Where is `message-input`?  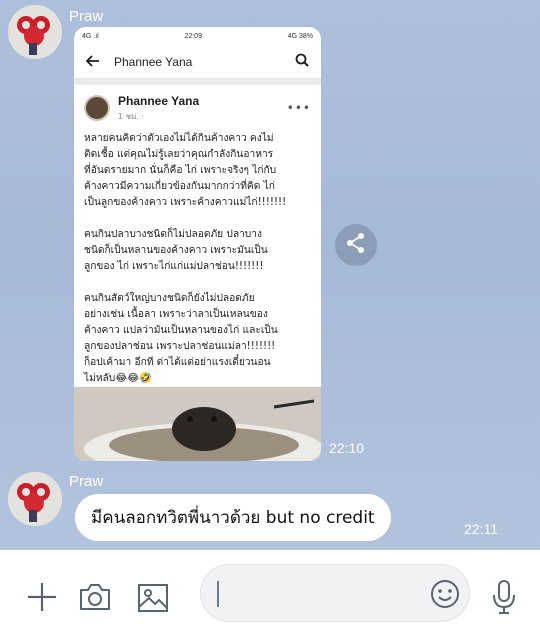
message-input is located at coordinates (315, 593).